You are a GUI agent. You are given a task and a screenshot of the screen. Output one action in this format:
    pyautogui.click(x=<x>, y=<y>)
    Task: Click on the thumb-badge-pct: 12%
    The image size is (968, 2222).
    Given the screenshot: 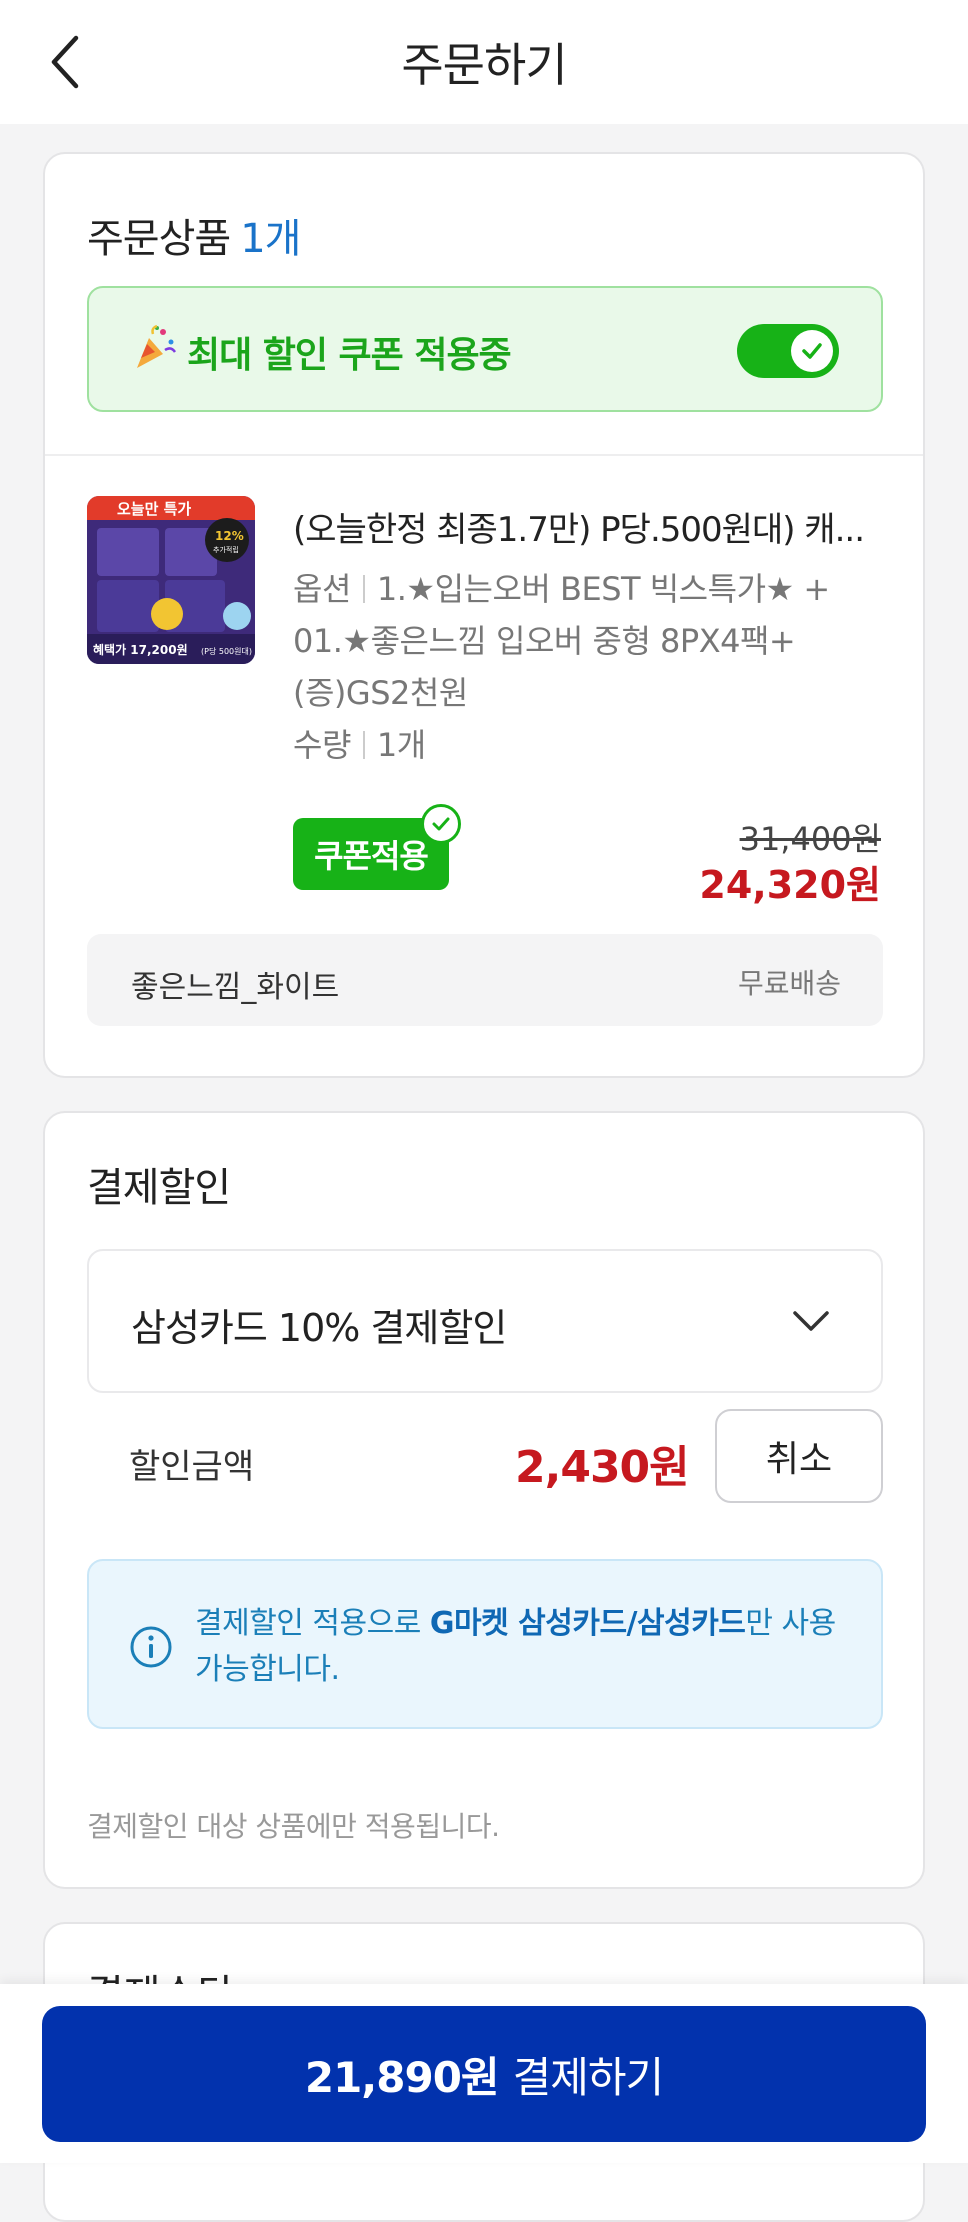 What is the action you would take?
    pyautogui.click(x=229, y=536)
    